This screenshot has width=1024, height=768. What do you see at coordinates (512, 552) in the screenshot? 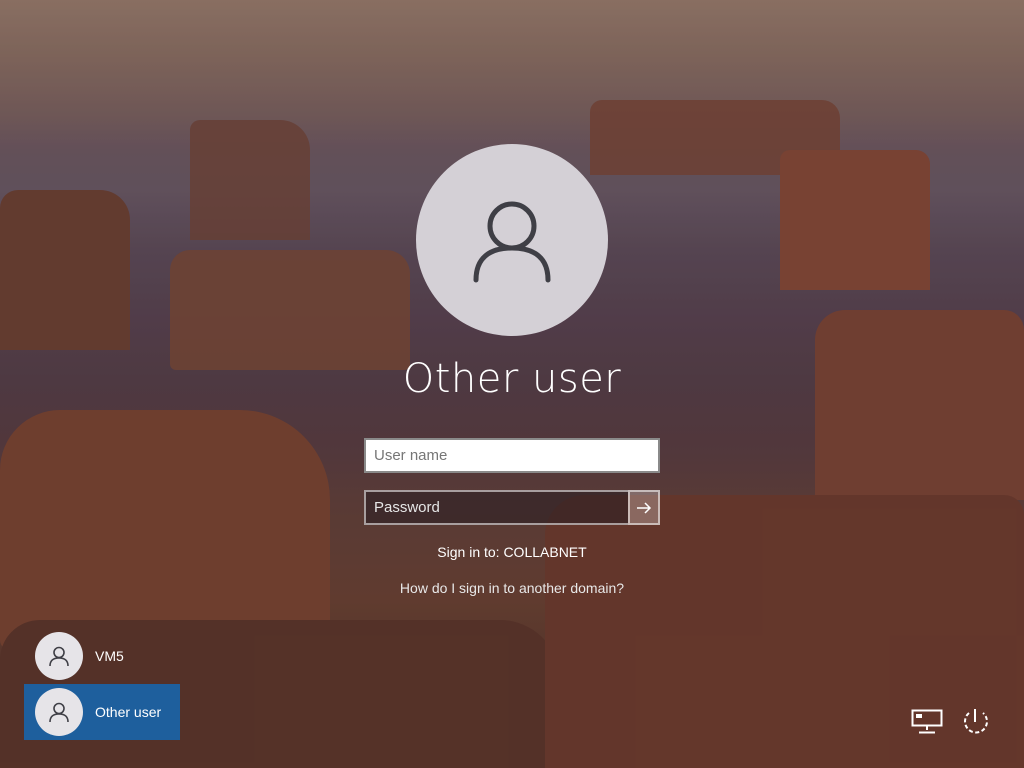
I see `sign-in-domain-text: Sign in to: COLLABNET` at bounding box center [512, 552].